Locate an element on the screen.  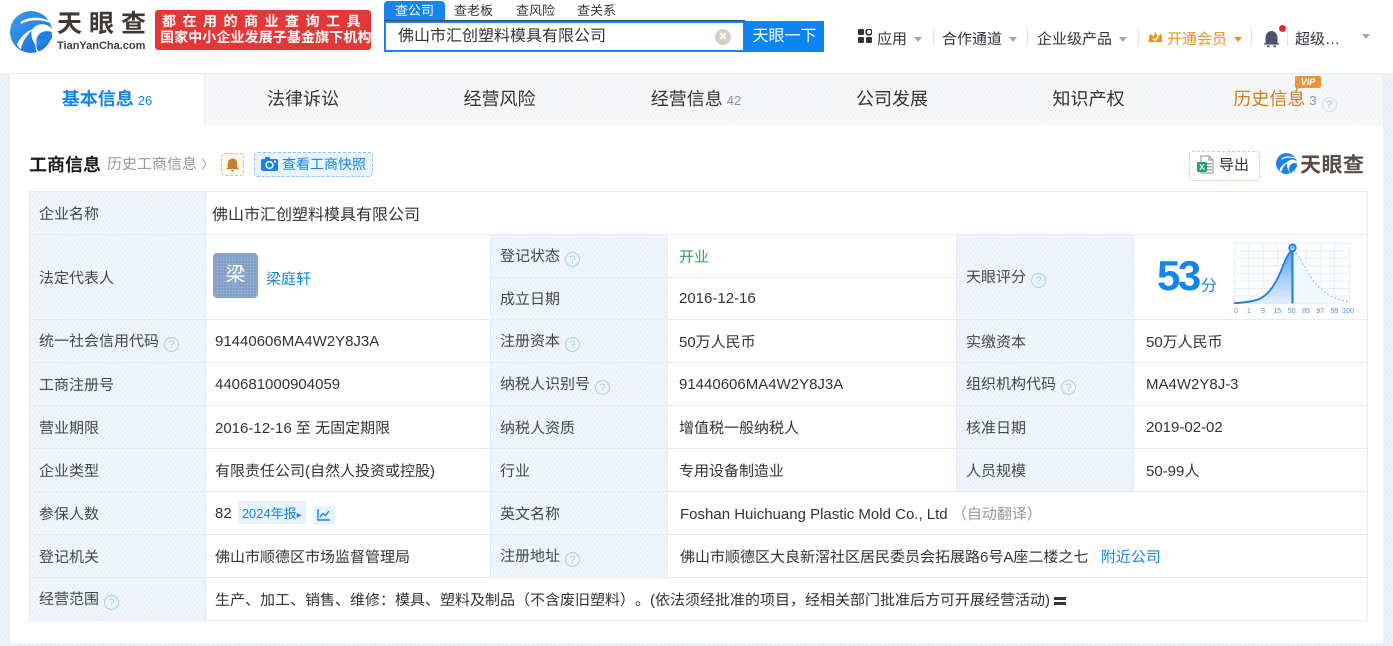
svg-text: X is located at coordinates (1202, 167).